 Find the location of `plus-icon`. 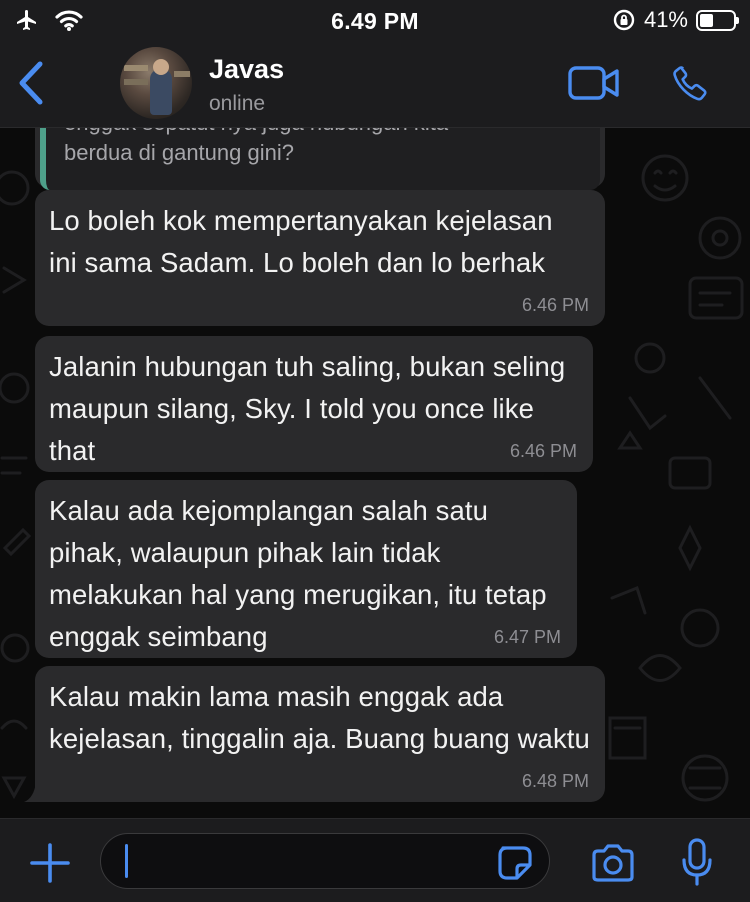

plus-icon is located at coordinates (50, 863).